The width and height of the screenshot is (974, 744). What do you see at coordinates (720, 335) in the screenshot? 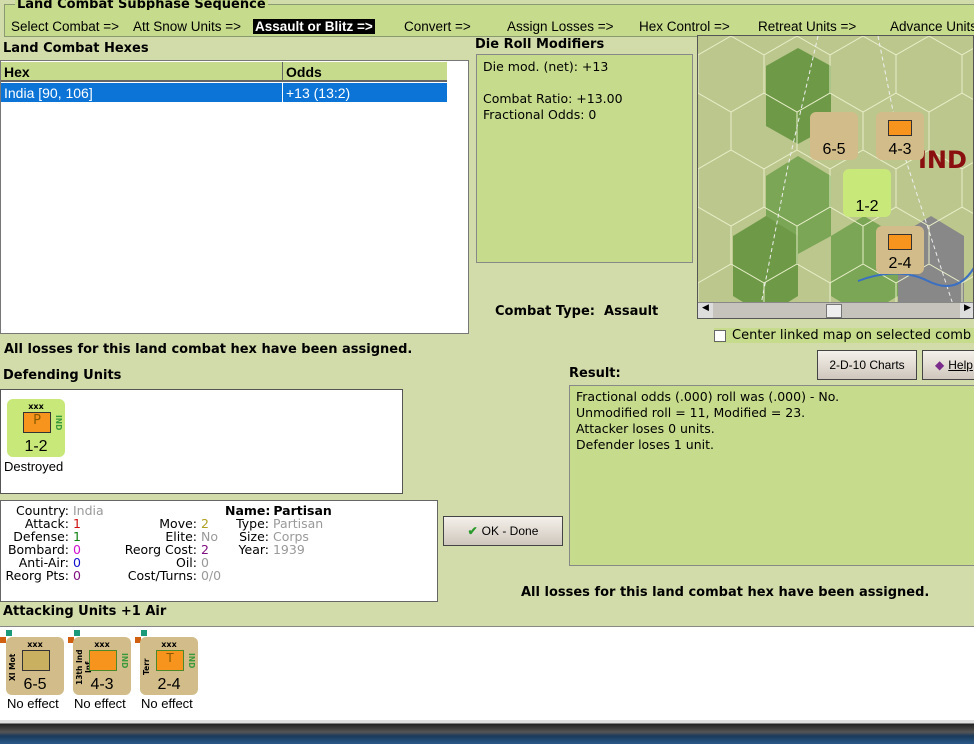
I see `checkbox-icon` at bounding box center [720, 335].